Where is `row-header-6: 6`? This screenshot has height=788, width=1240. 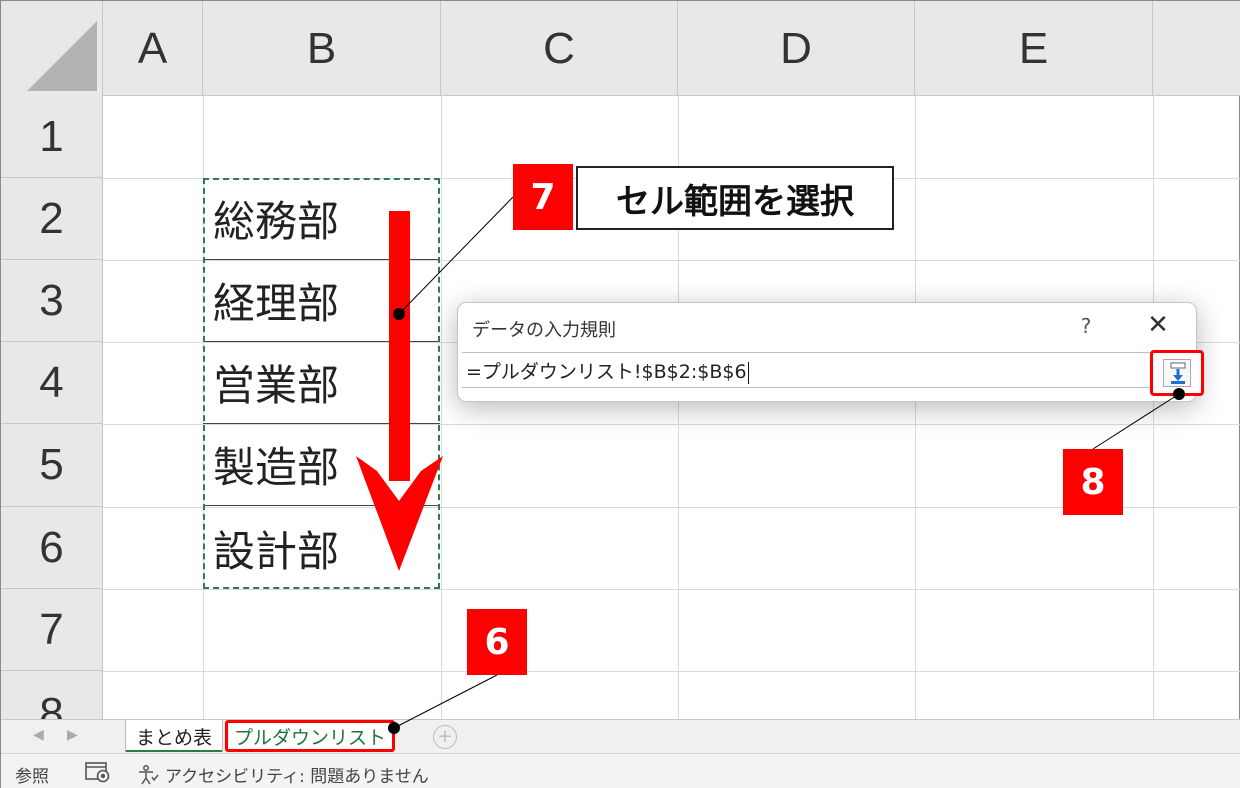
row-header-6: 6 is located at coordinates (52, 548).